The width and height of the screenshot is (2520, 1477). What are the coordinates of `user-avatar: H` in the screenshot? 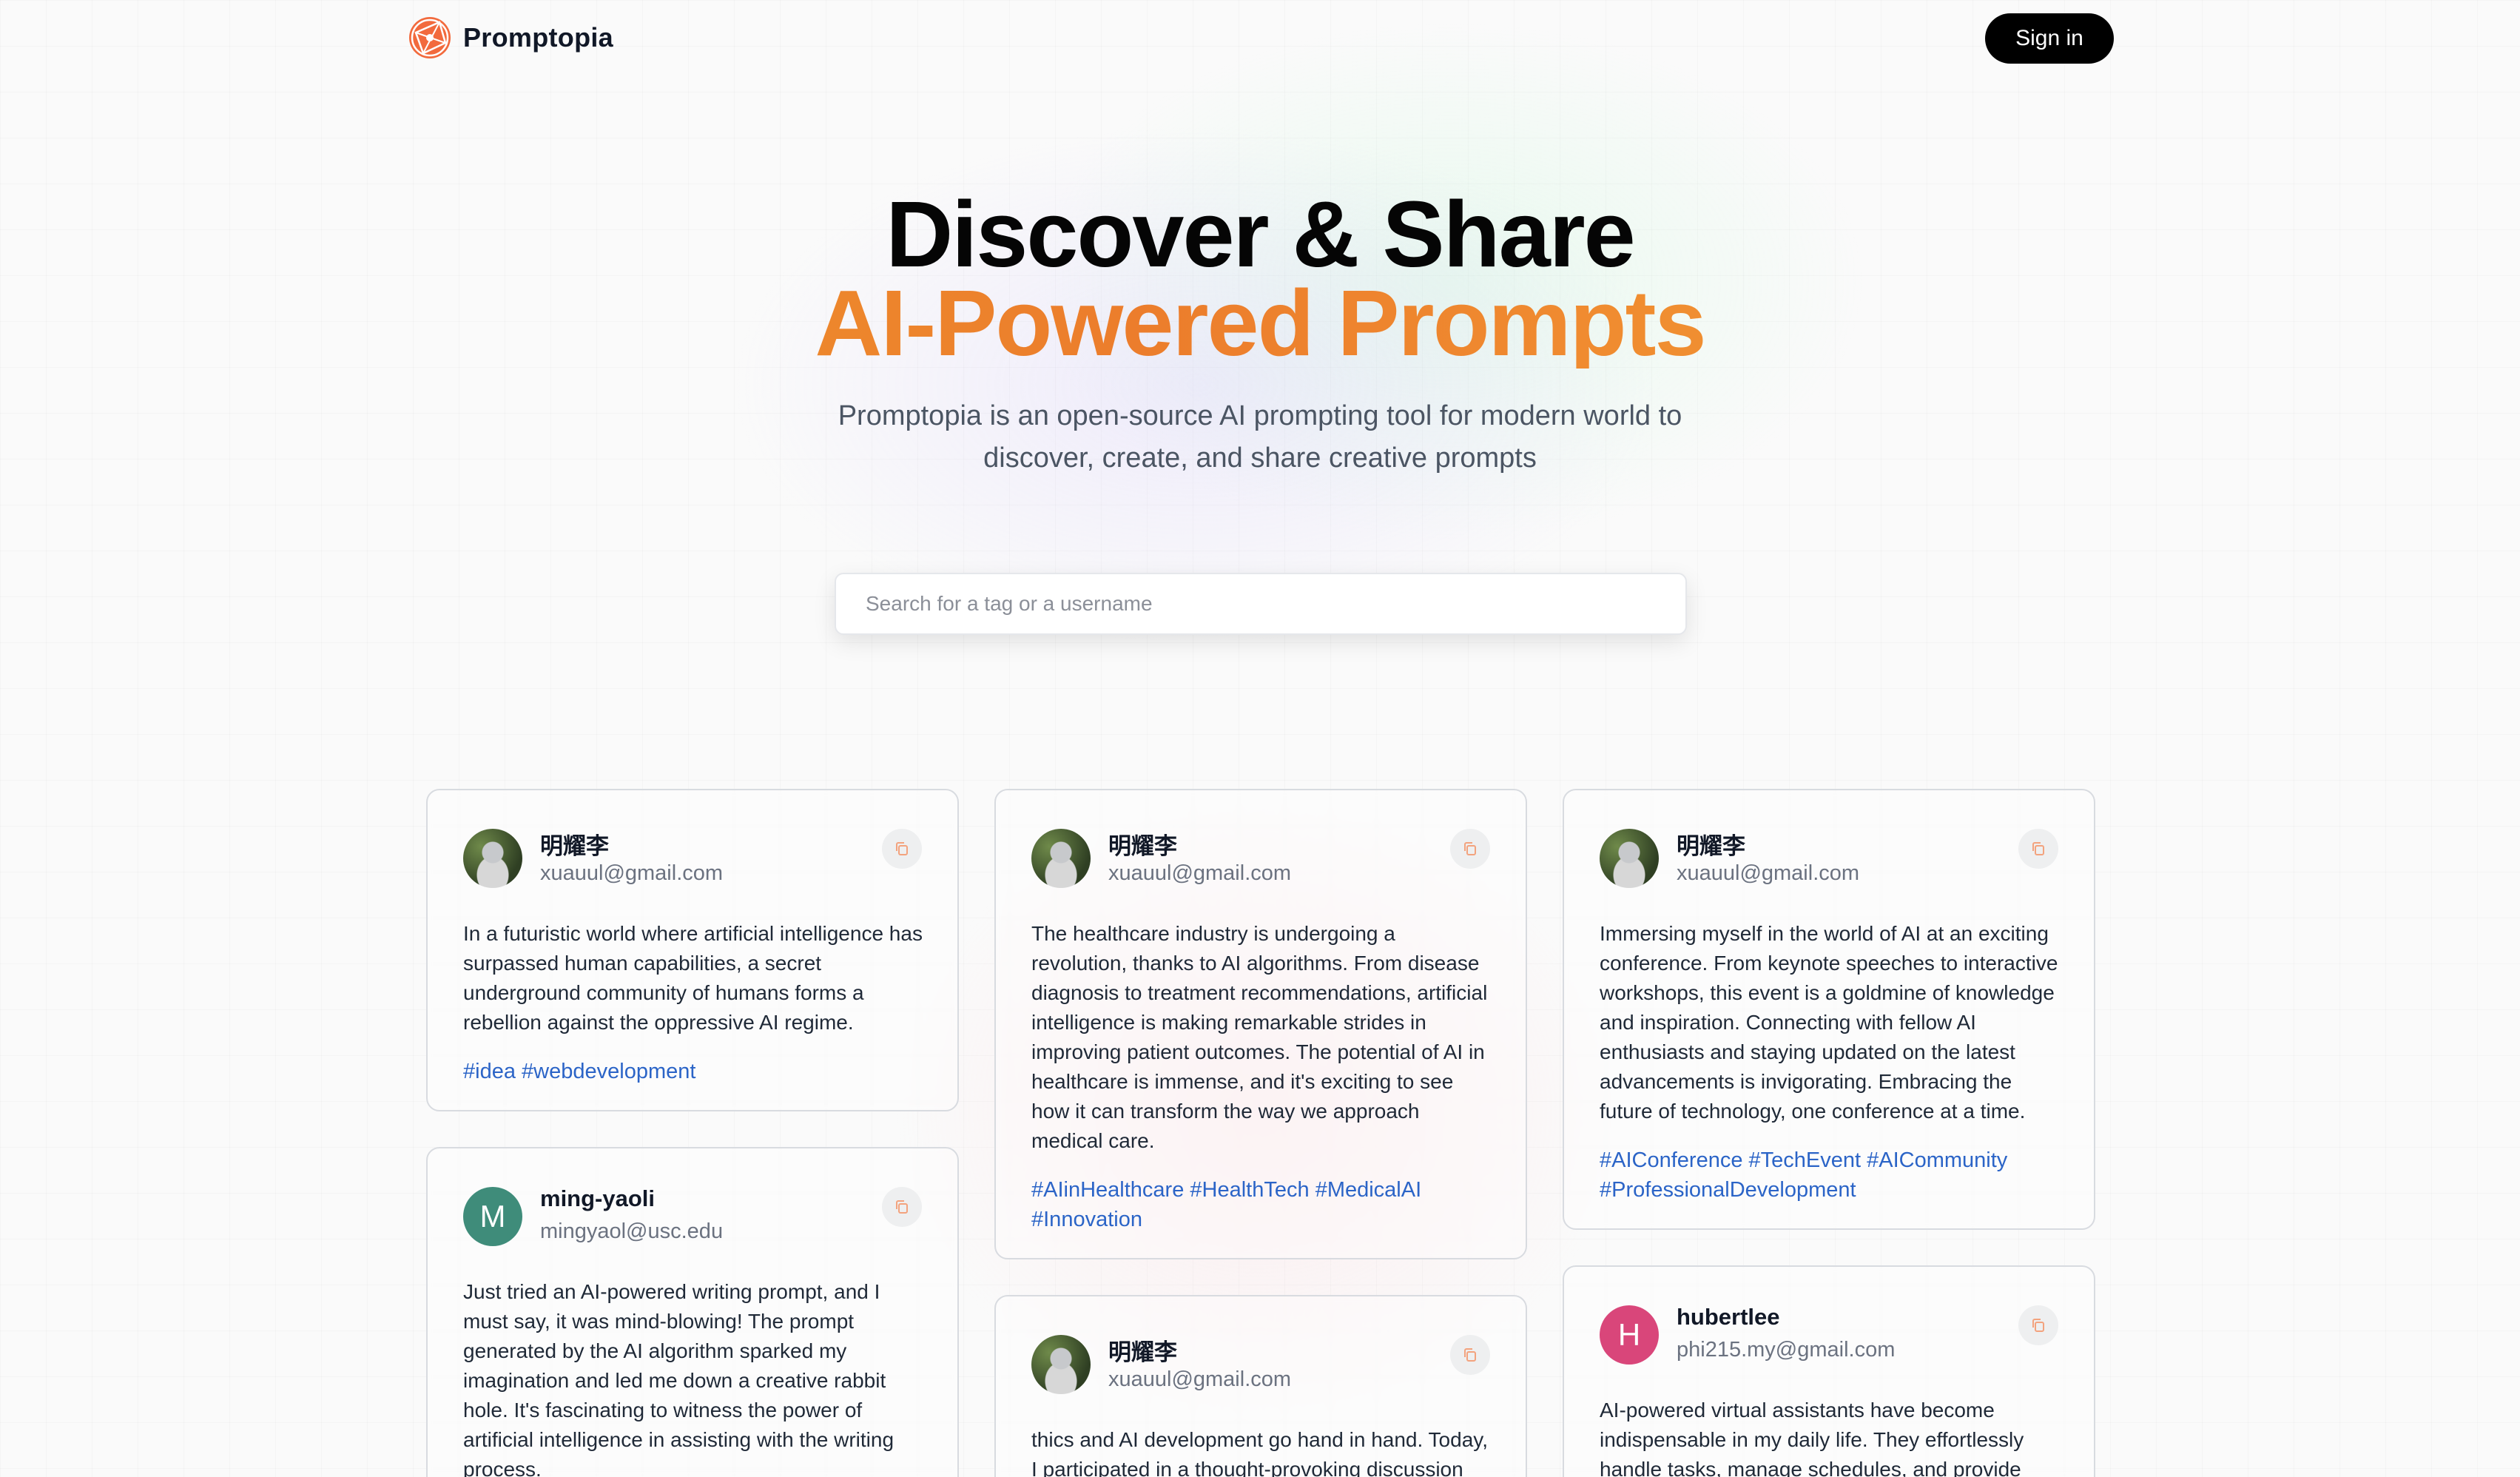 It's located at (1629, 1335).